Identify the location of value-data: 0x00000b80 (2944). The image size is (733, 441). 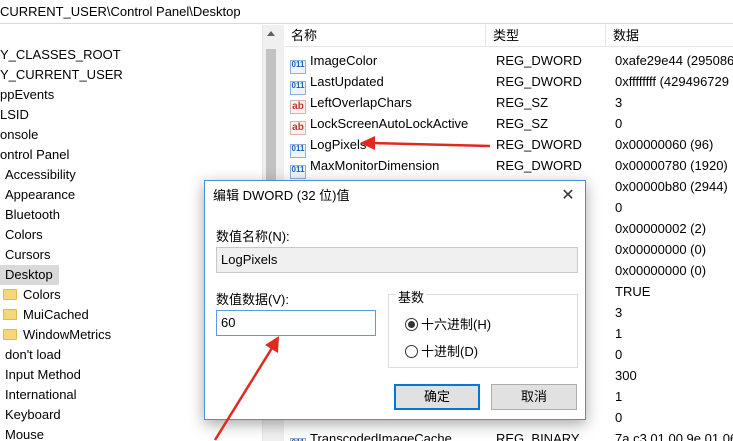
(671, 186).